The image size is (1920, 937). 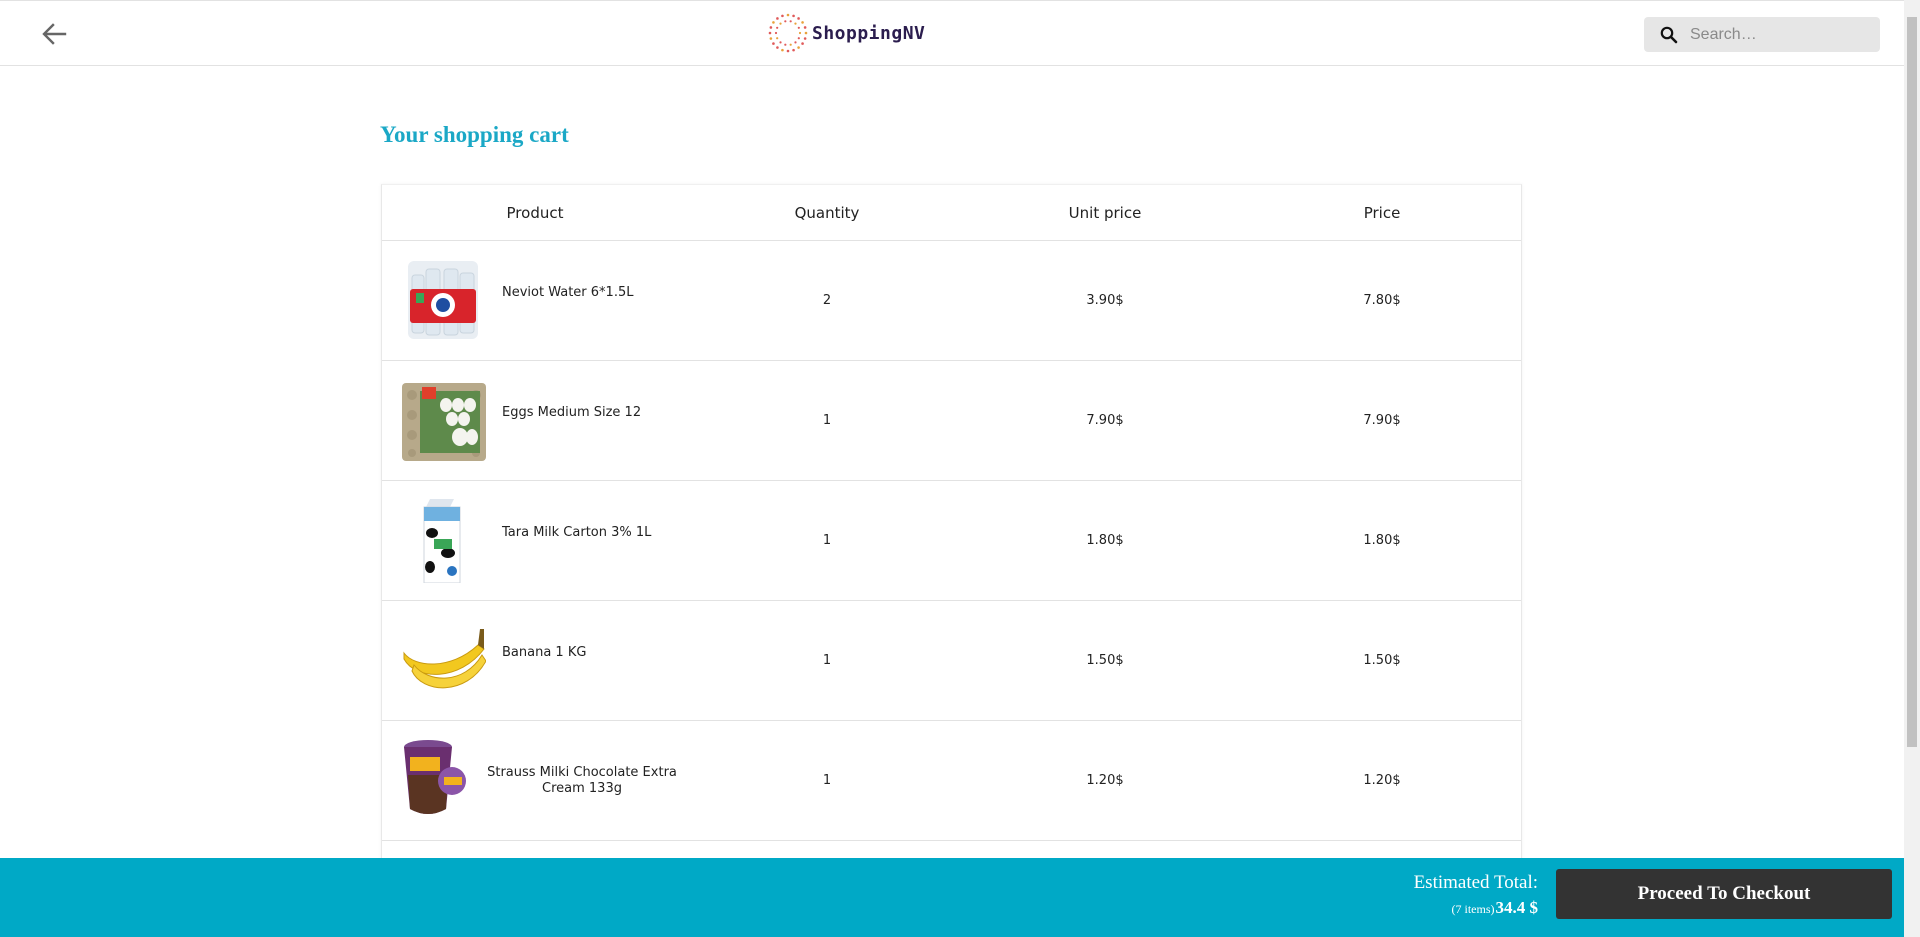 What do you see at coordinates (1105, 780) in the screenshot?
I see `unit-price-value: 1.20$` at bounding box center [1105, 780].